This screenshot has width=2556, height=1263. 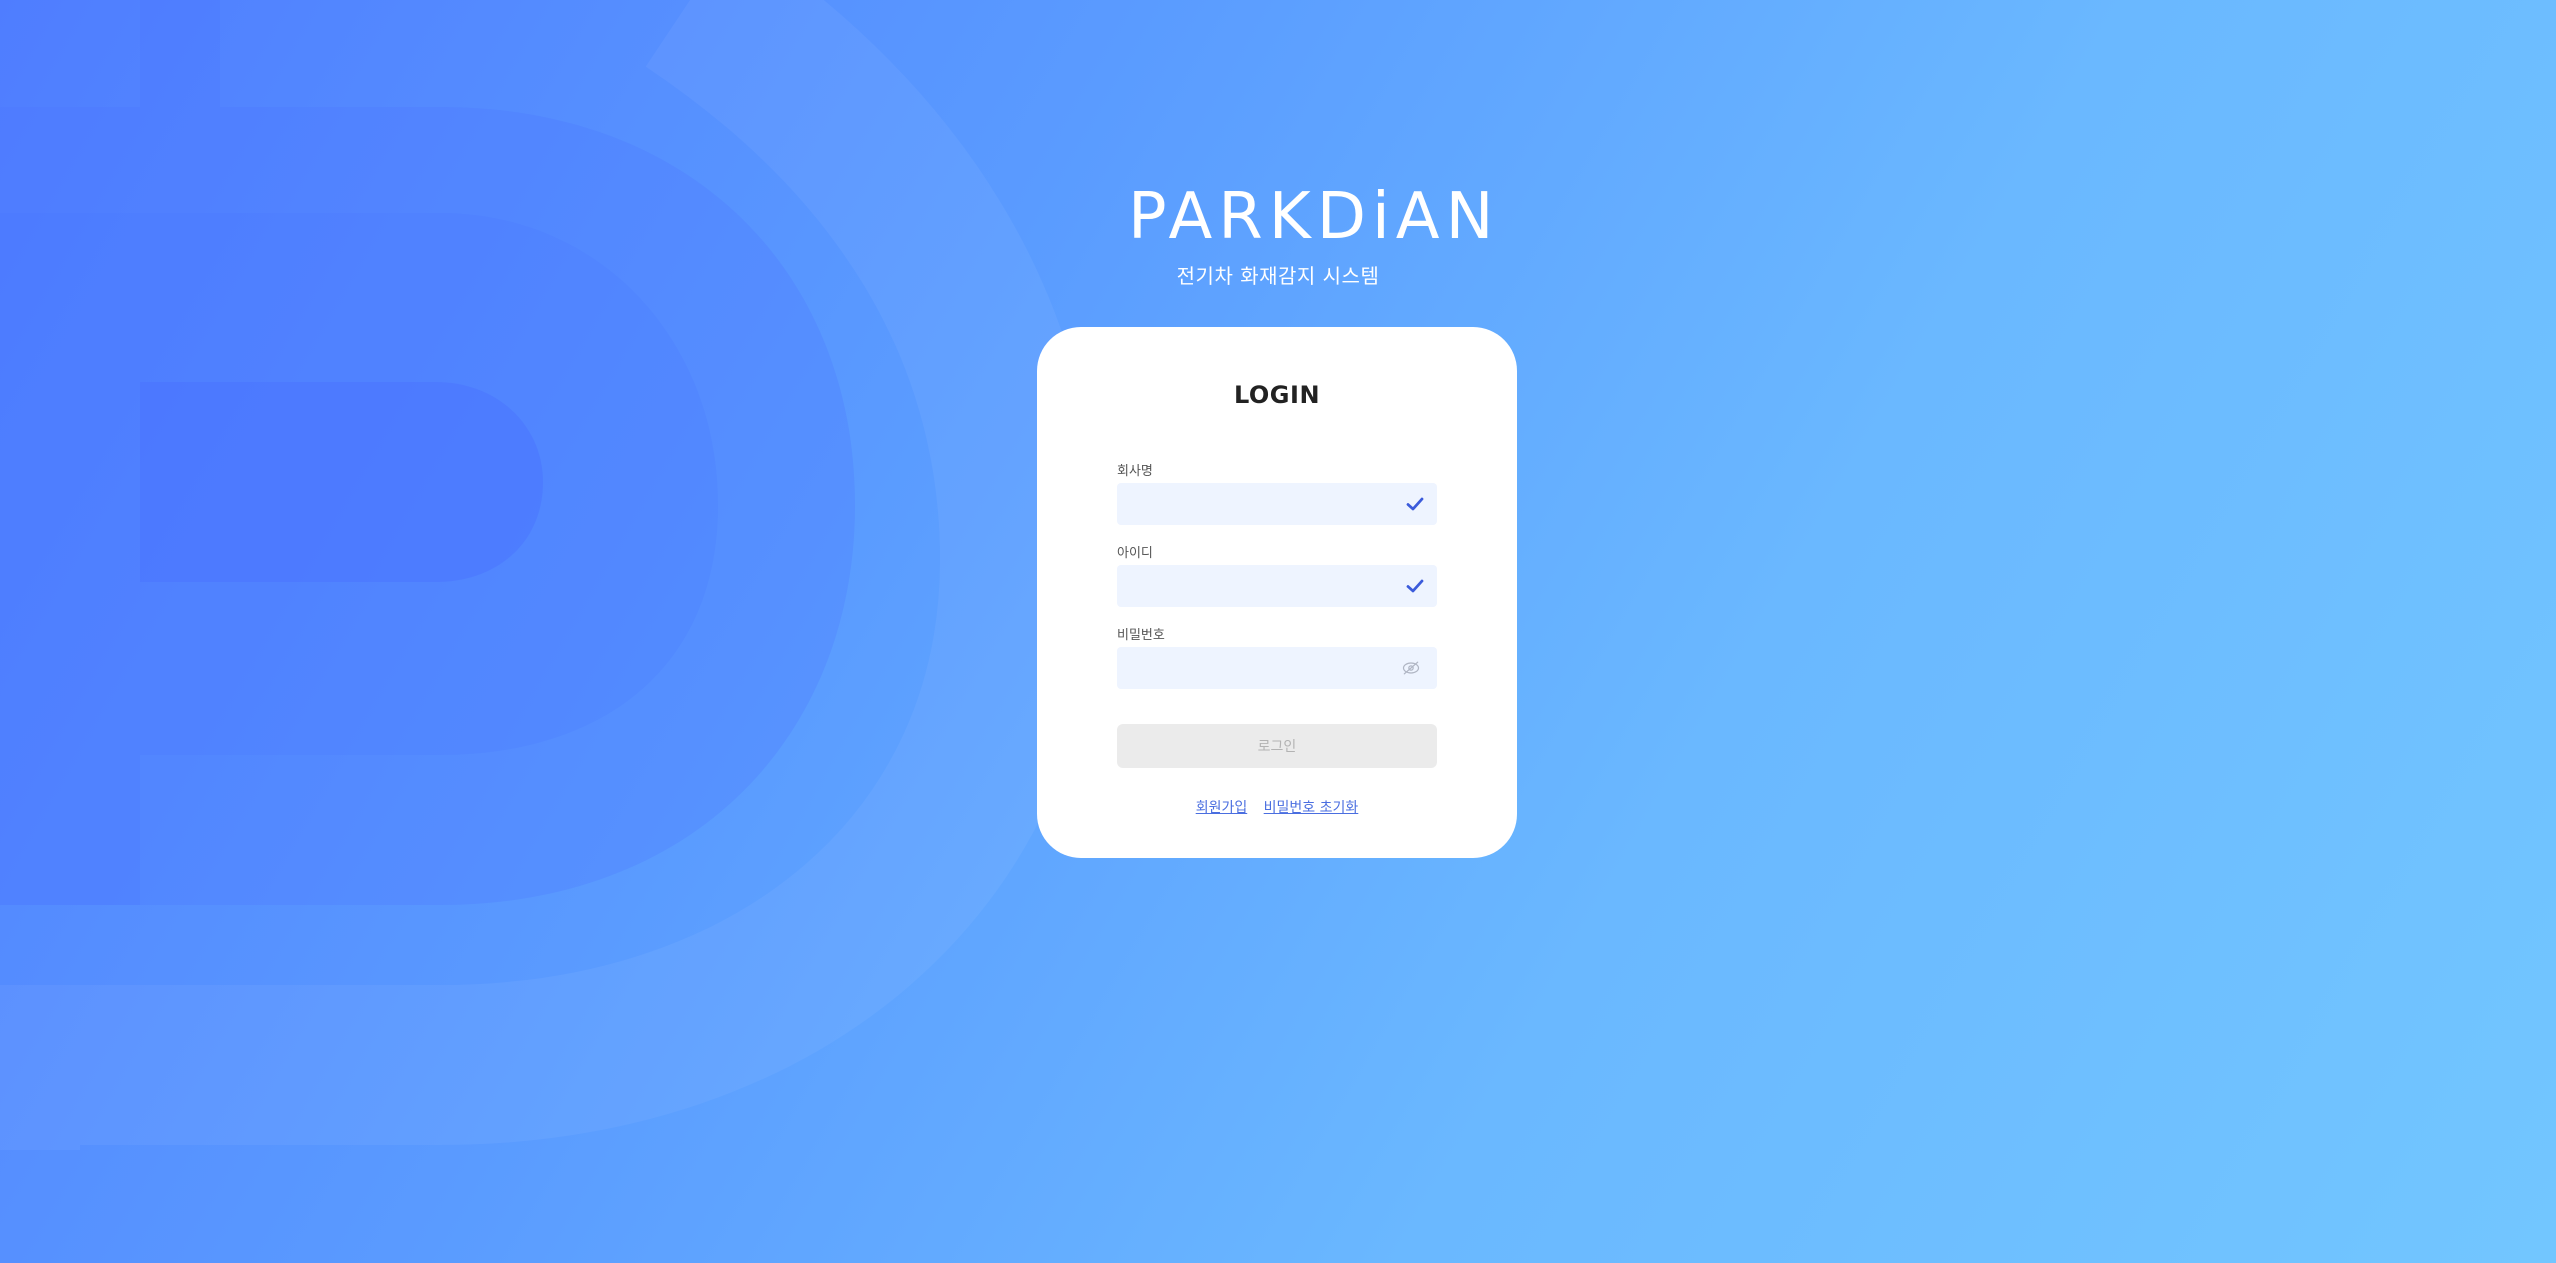 I want to click on login-button: 로그인, so click(x=1277, y=746).